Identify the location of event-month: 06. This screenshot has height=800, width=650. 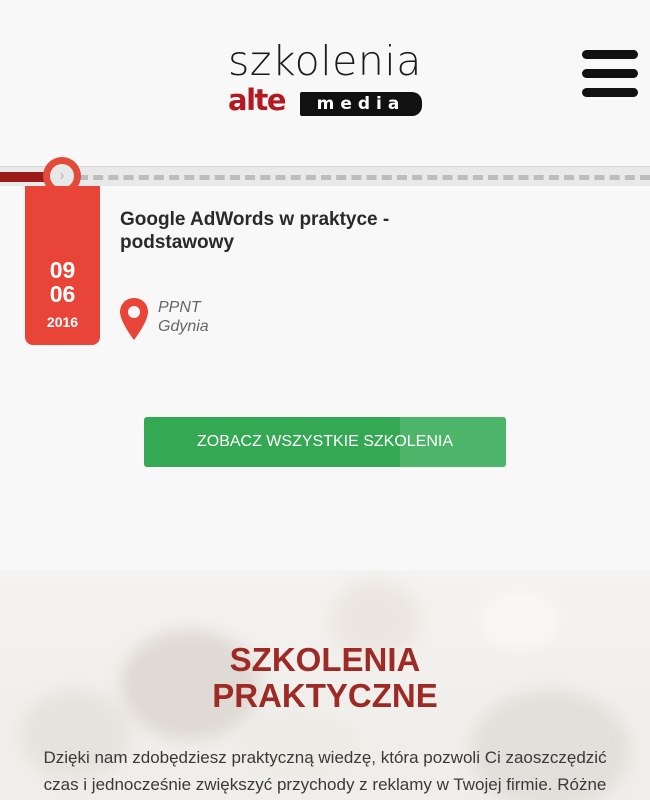
(62, 294).